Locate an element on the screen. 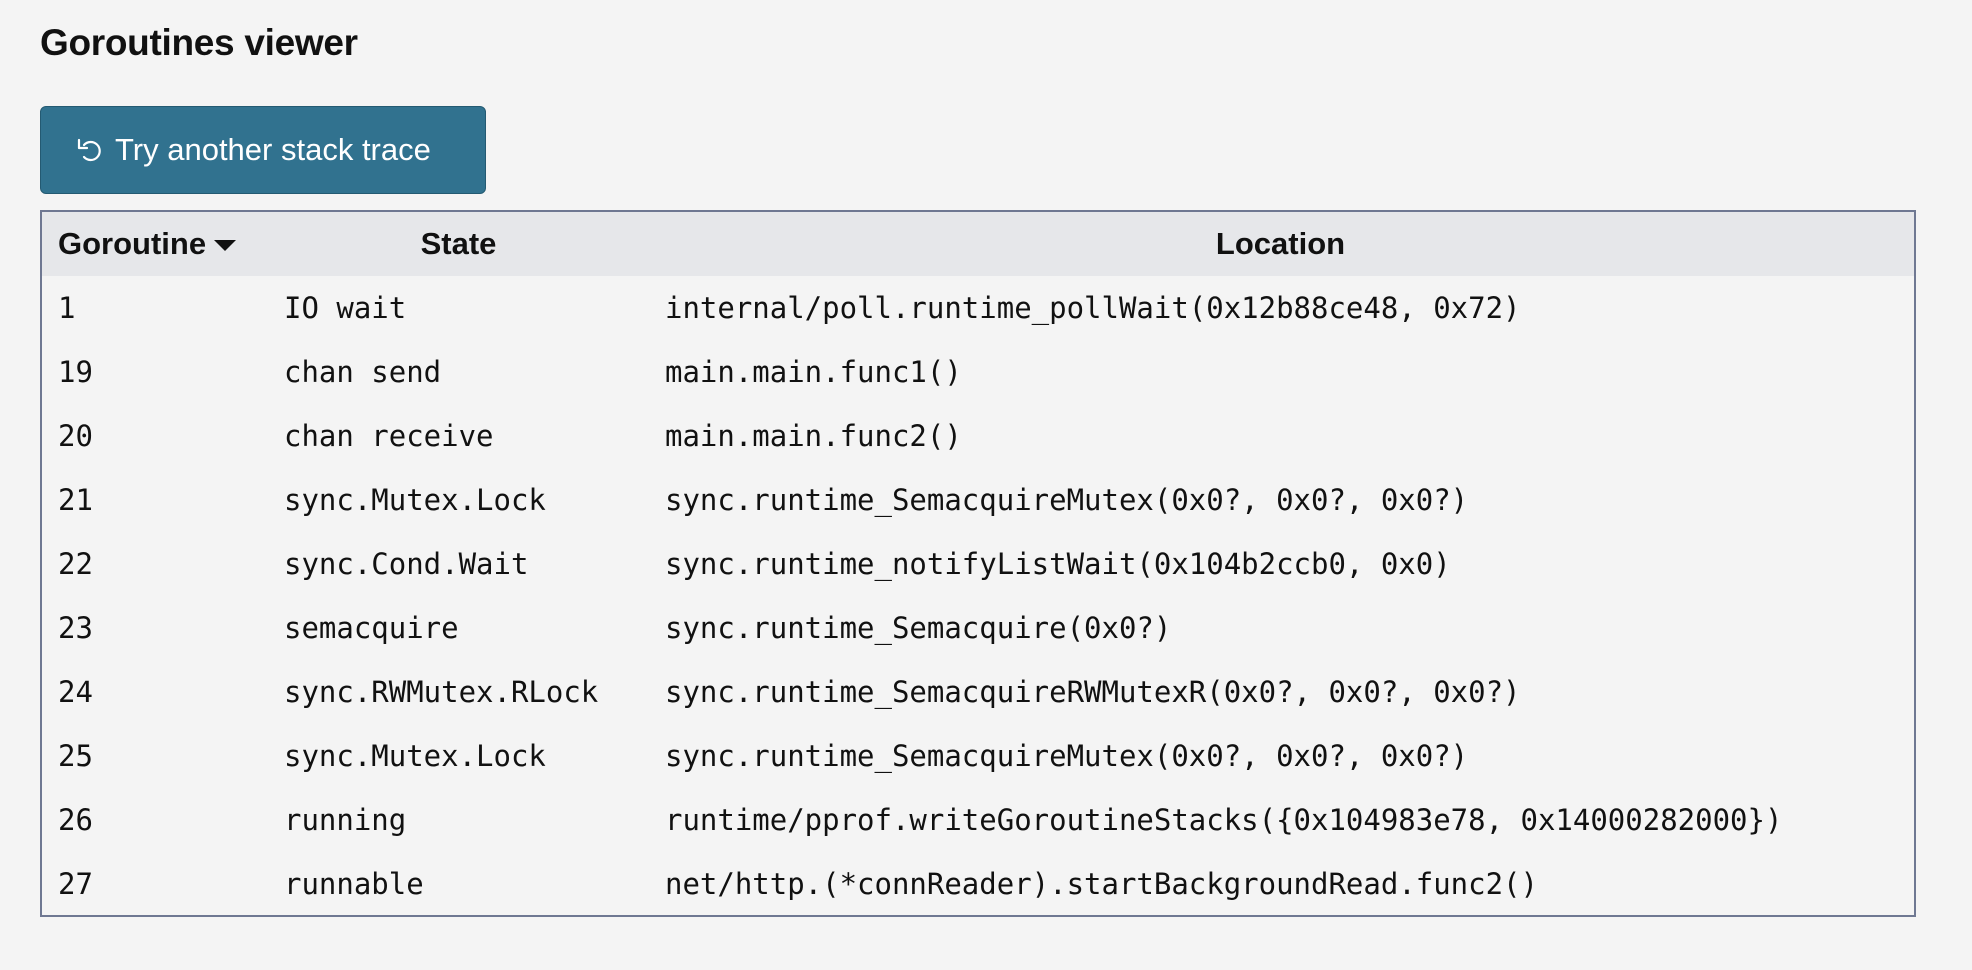 The height and width of the screenshot is (970, 1972). goroutine-id-cell: 26 is located at coordinates (75, 820).